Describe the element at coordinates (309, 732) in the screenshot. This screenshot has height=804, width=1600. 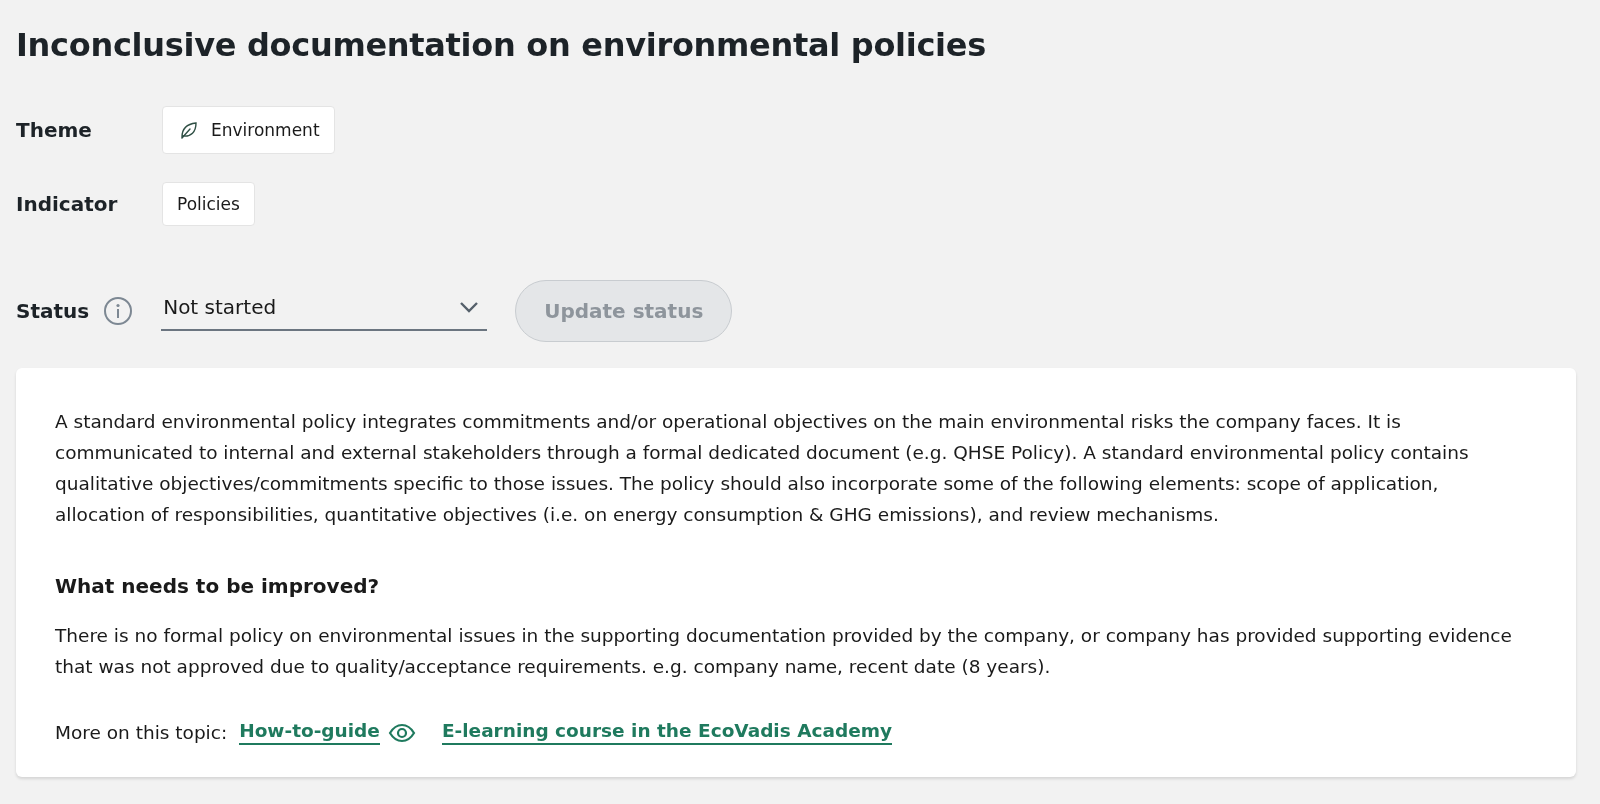
I see `link: How-to-guide` at that location.